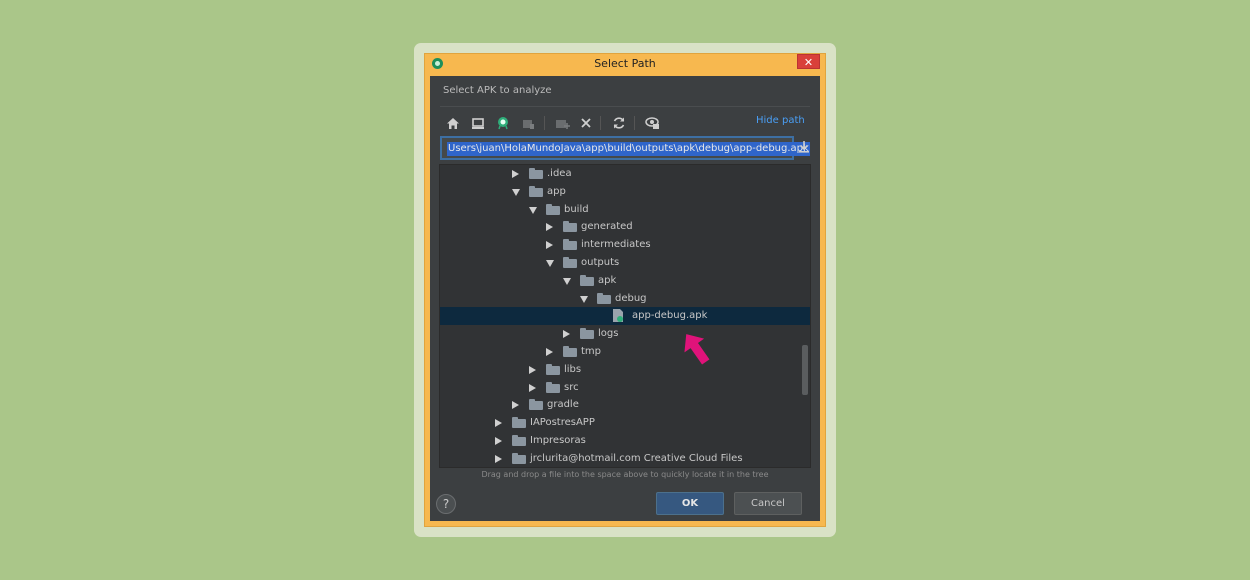 This screenshot has width=1250, height=580. Describe the element at coordinates (625, 106) in the screenshot. I see `divider` at that location.